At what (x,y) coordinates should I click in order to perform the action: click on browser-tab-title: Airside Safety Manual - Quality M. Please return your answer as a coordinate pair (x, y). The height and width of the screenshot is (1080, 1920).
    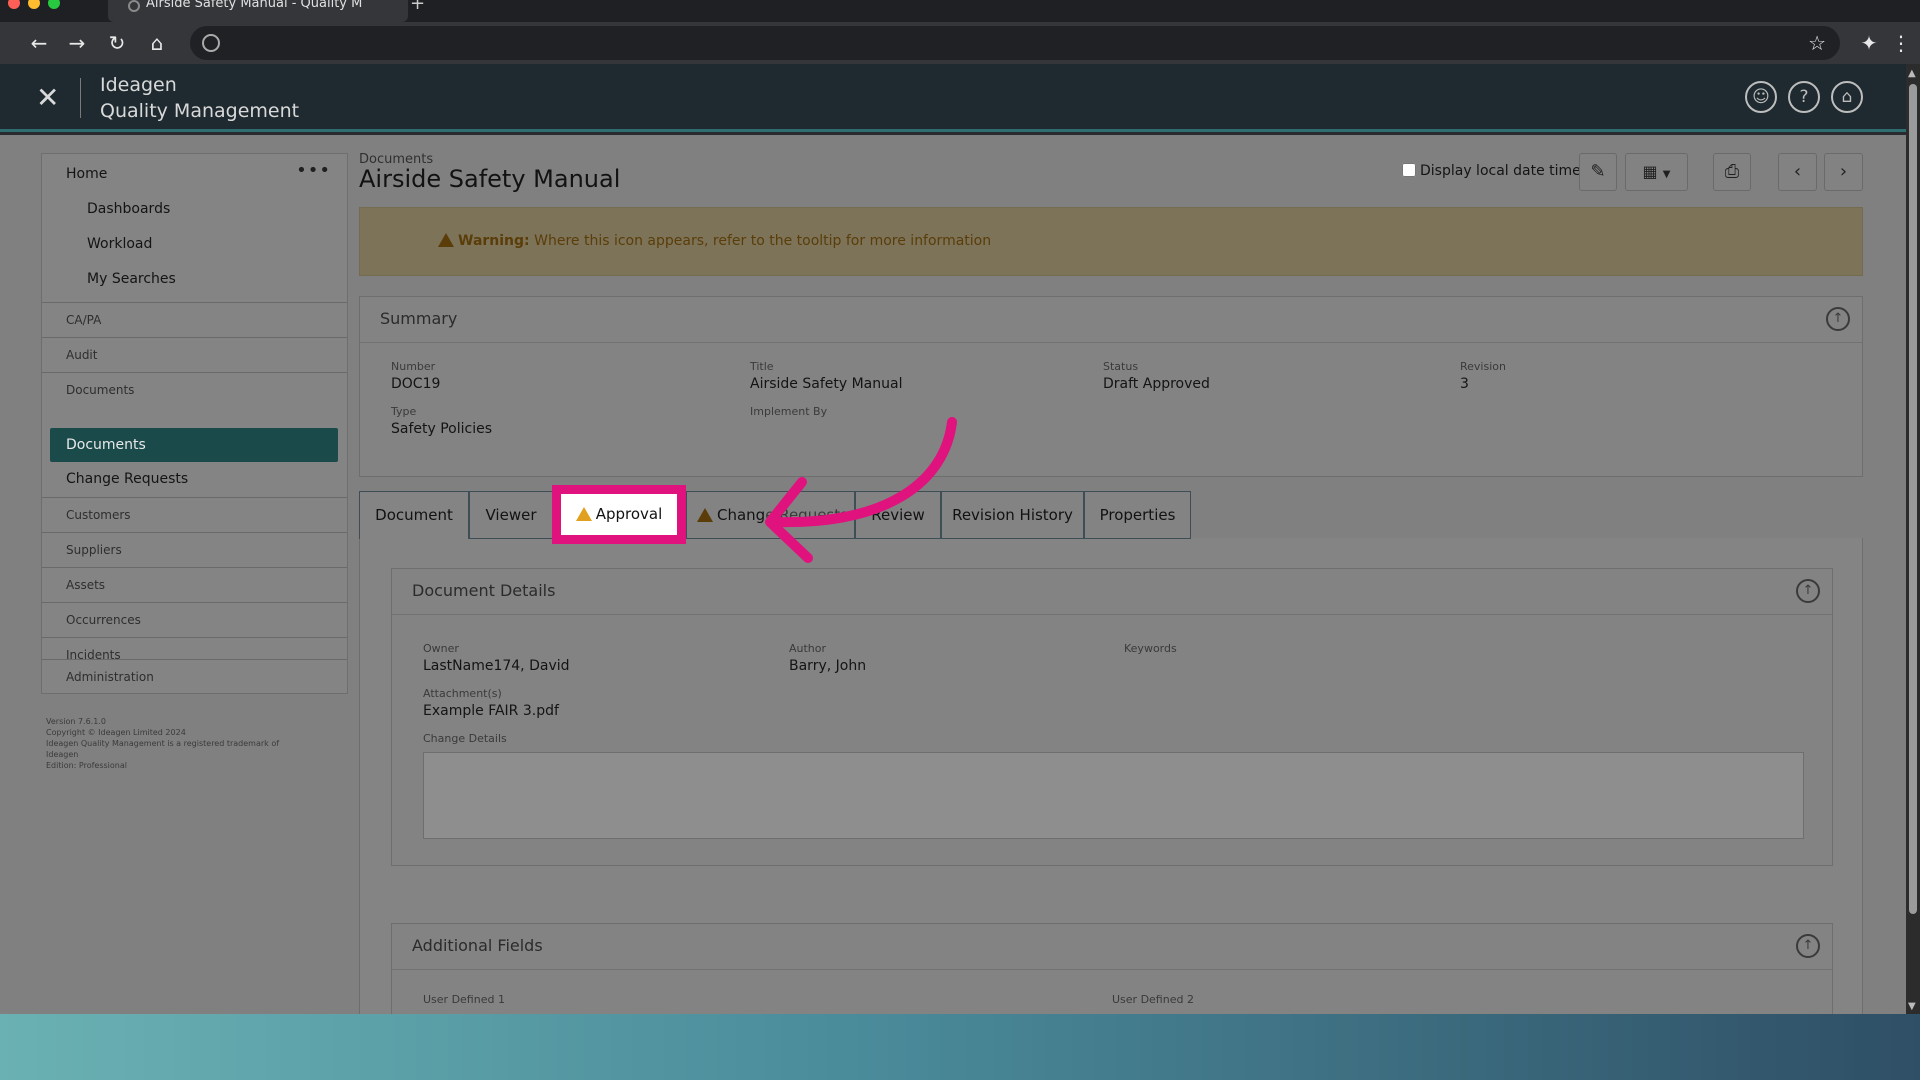
    Looking at the image, I should click on (254, 5).